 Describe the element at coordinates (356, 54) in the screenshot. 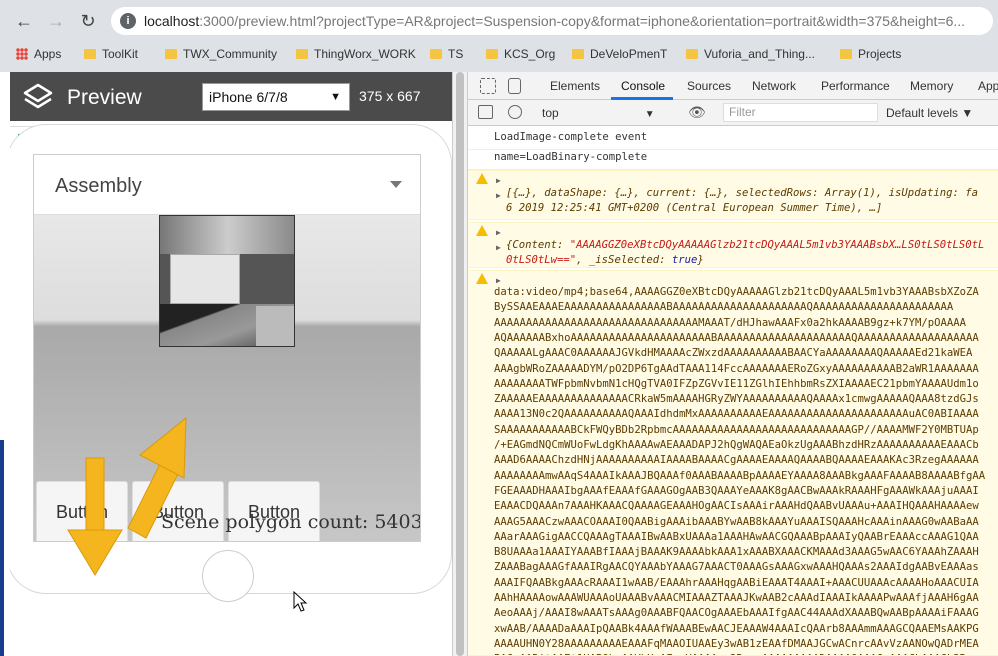

I see `bookmark-thingworx-work: ThingWorx_WORK` at that location.